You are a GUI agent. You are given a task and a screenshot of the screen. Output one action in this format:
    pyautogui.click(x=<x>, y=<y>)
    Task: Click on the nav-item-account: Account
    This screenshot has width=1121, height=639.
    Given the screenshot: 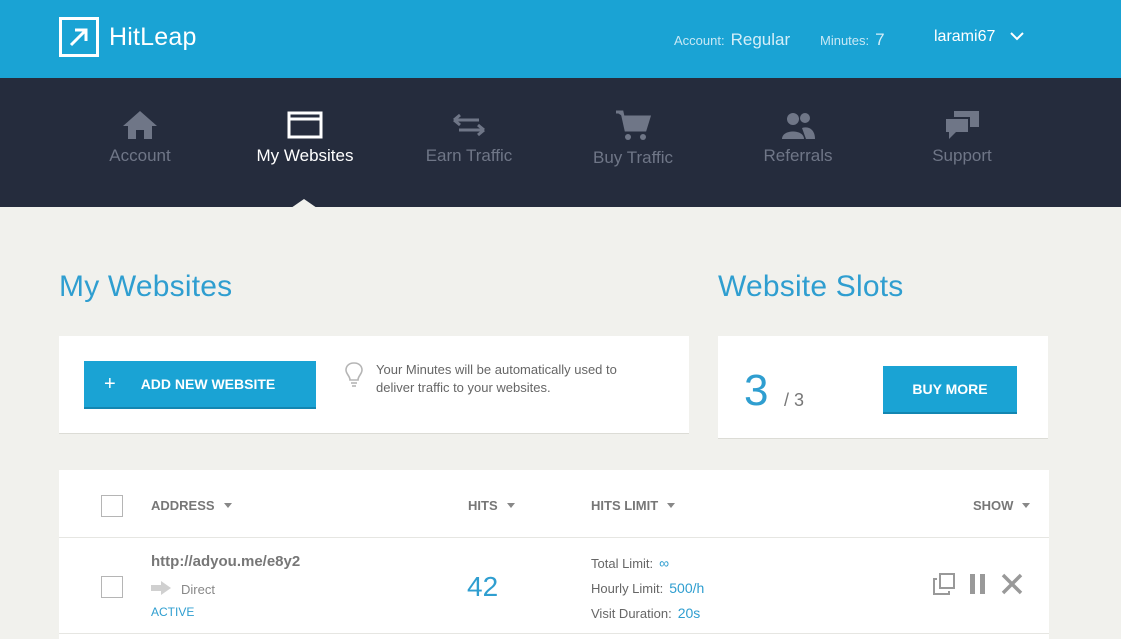 What is the action you would take?
    pyautogui.click(x=140, y=138)
    